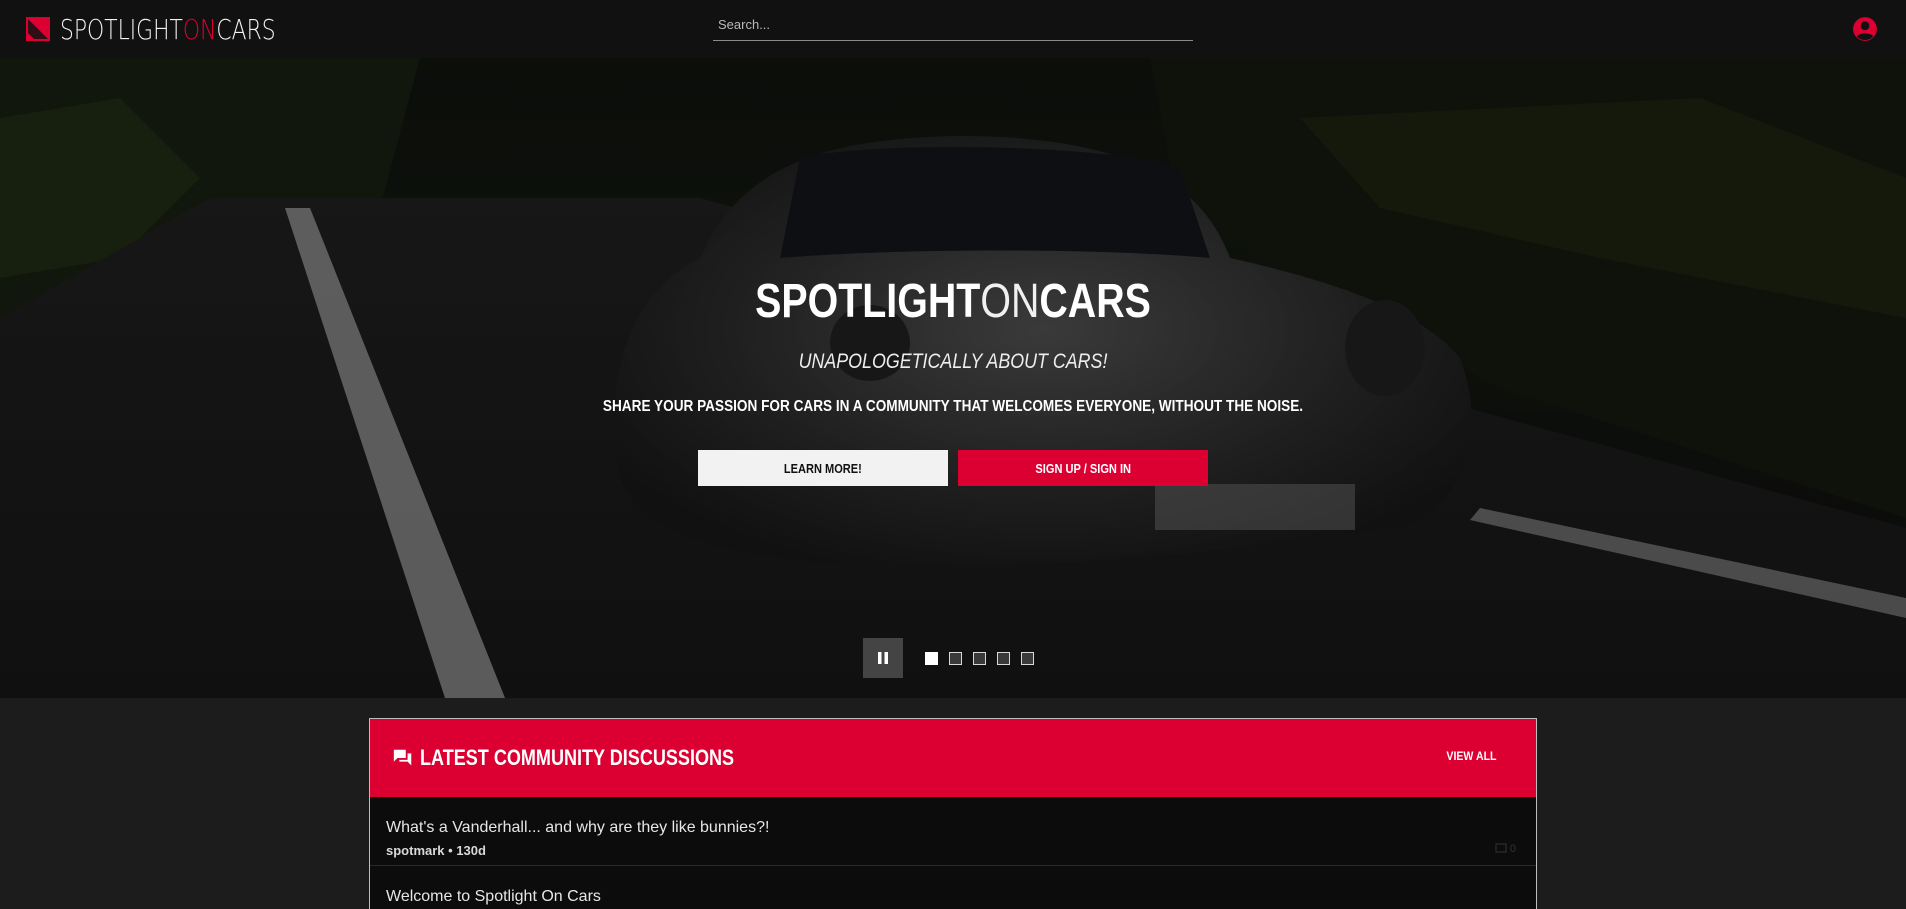 The width and height of the screenshot is (1906, 909). I want to click on logo-mark-icon, so click(38, 29).